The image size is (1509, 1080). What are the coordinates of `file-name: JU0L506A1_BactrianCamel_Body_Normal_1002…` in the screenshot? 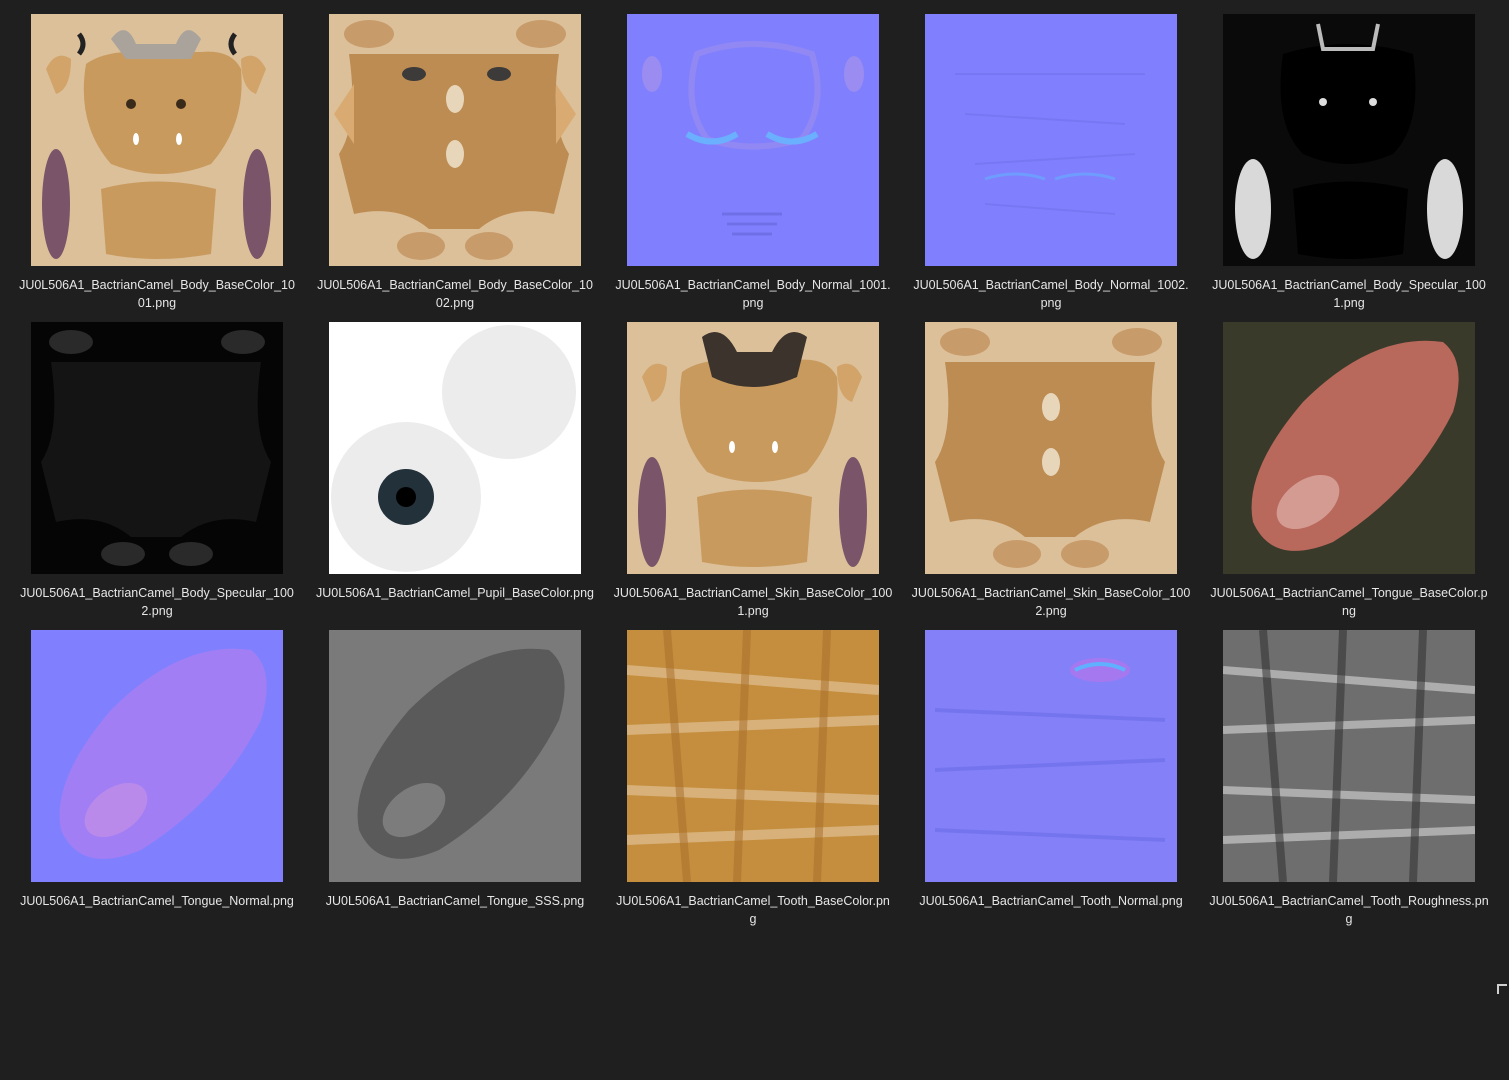 It's located at (1051, 294).